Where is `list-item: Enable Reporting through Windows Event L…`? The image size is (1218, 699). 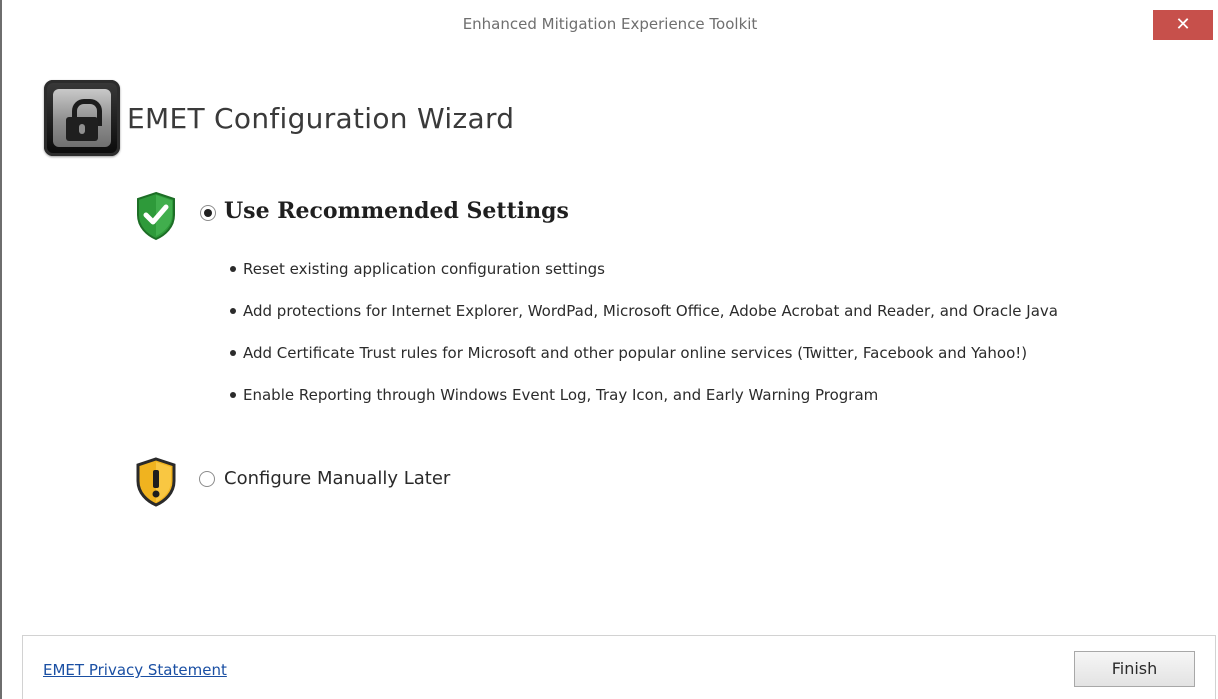
list-item: Enable Reporting through Windows Event L… is located at coordinates (644, 405).